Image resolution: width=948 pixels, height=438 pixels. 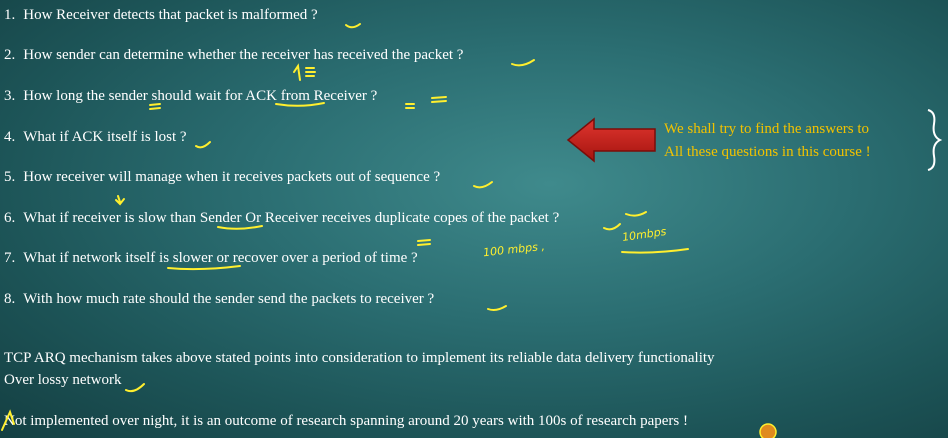 What do you see at coordinates (768, 430) in the screenshot?
I see `logo-icon` at bounding box center [768, 430].